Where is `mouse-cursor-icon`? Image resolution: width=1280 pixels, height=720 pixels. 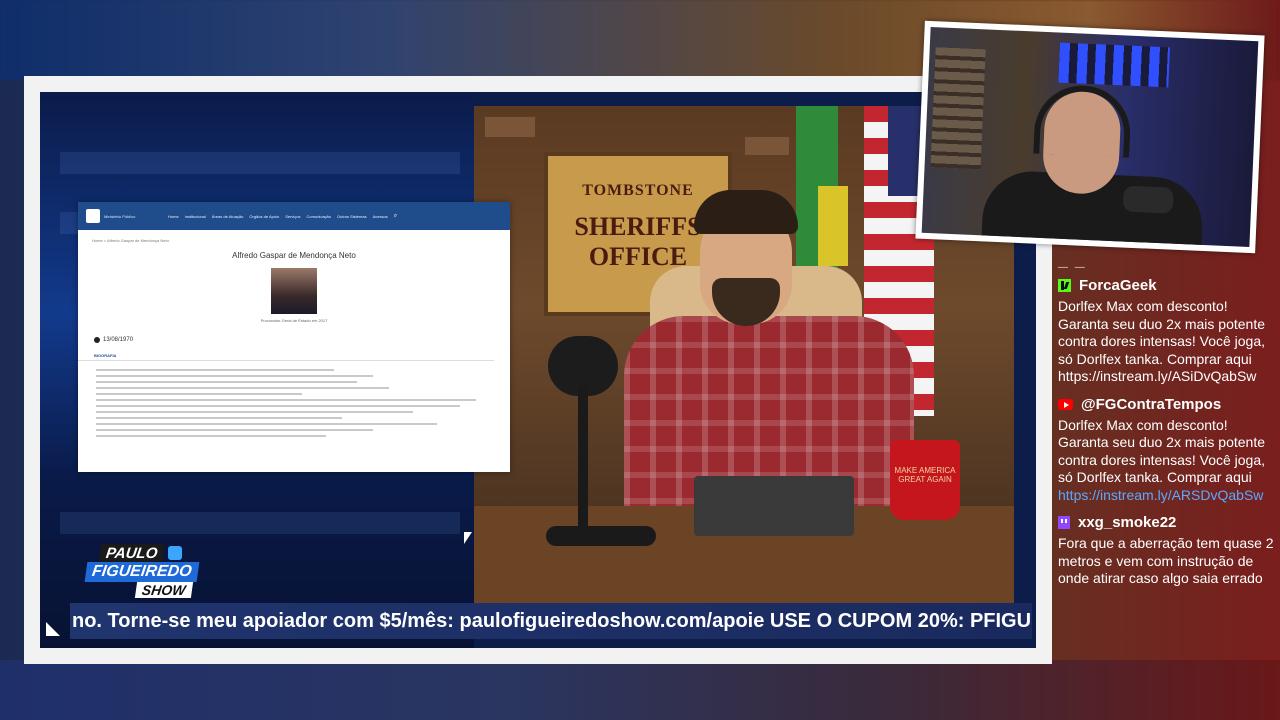 mouse-cursor-icon is located at coordinates (468, 538).